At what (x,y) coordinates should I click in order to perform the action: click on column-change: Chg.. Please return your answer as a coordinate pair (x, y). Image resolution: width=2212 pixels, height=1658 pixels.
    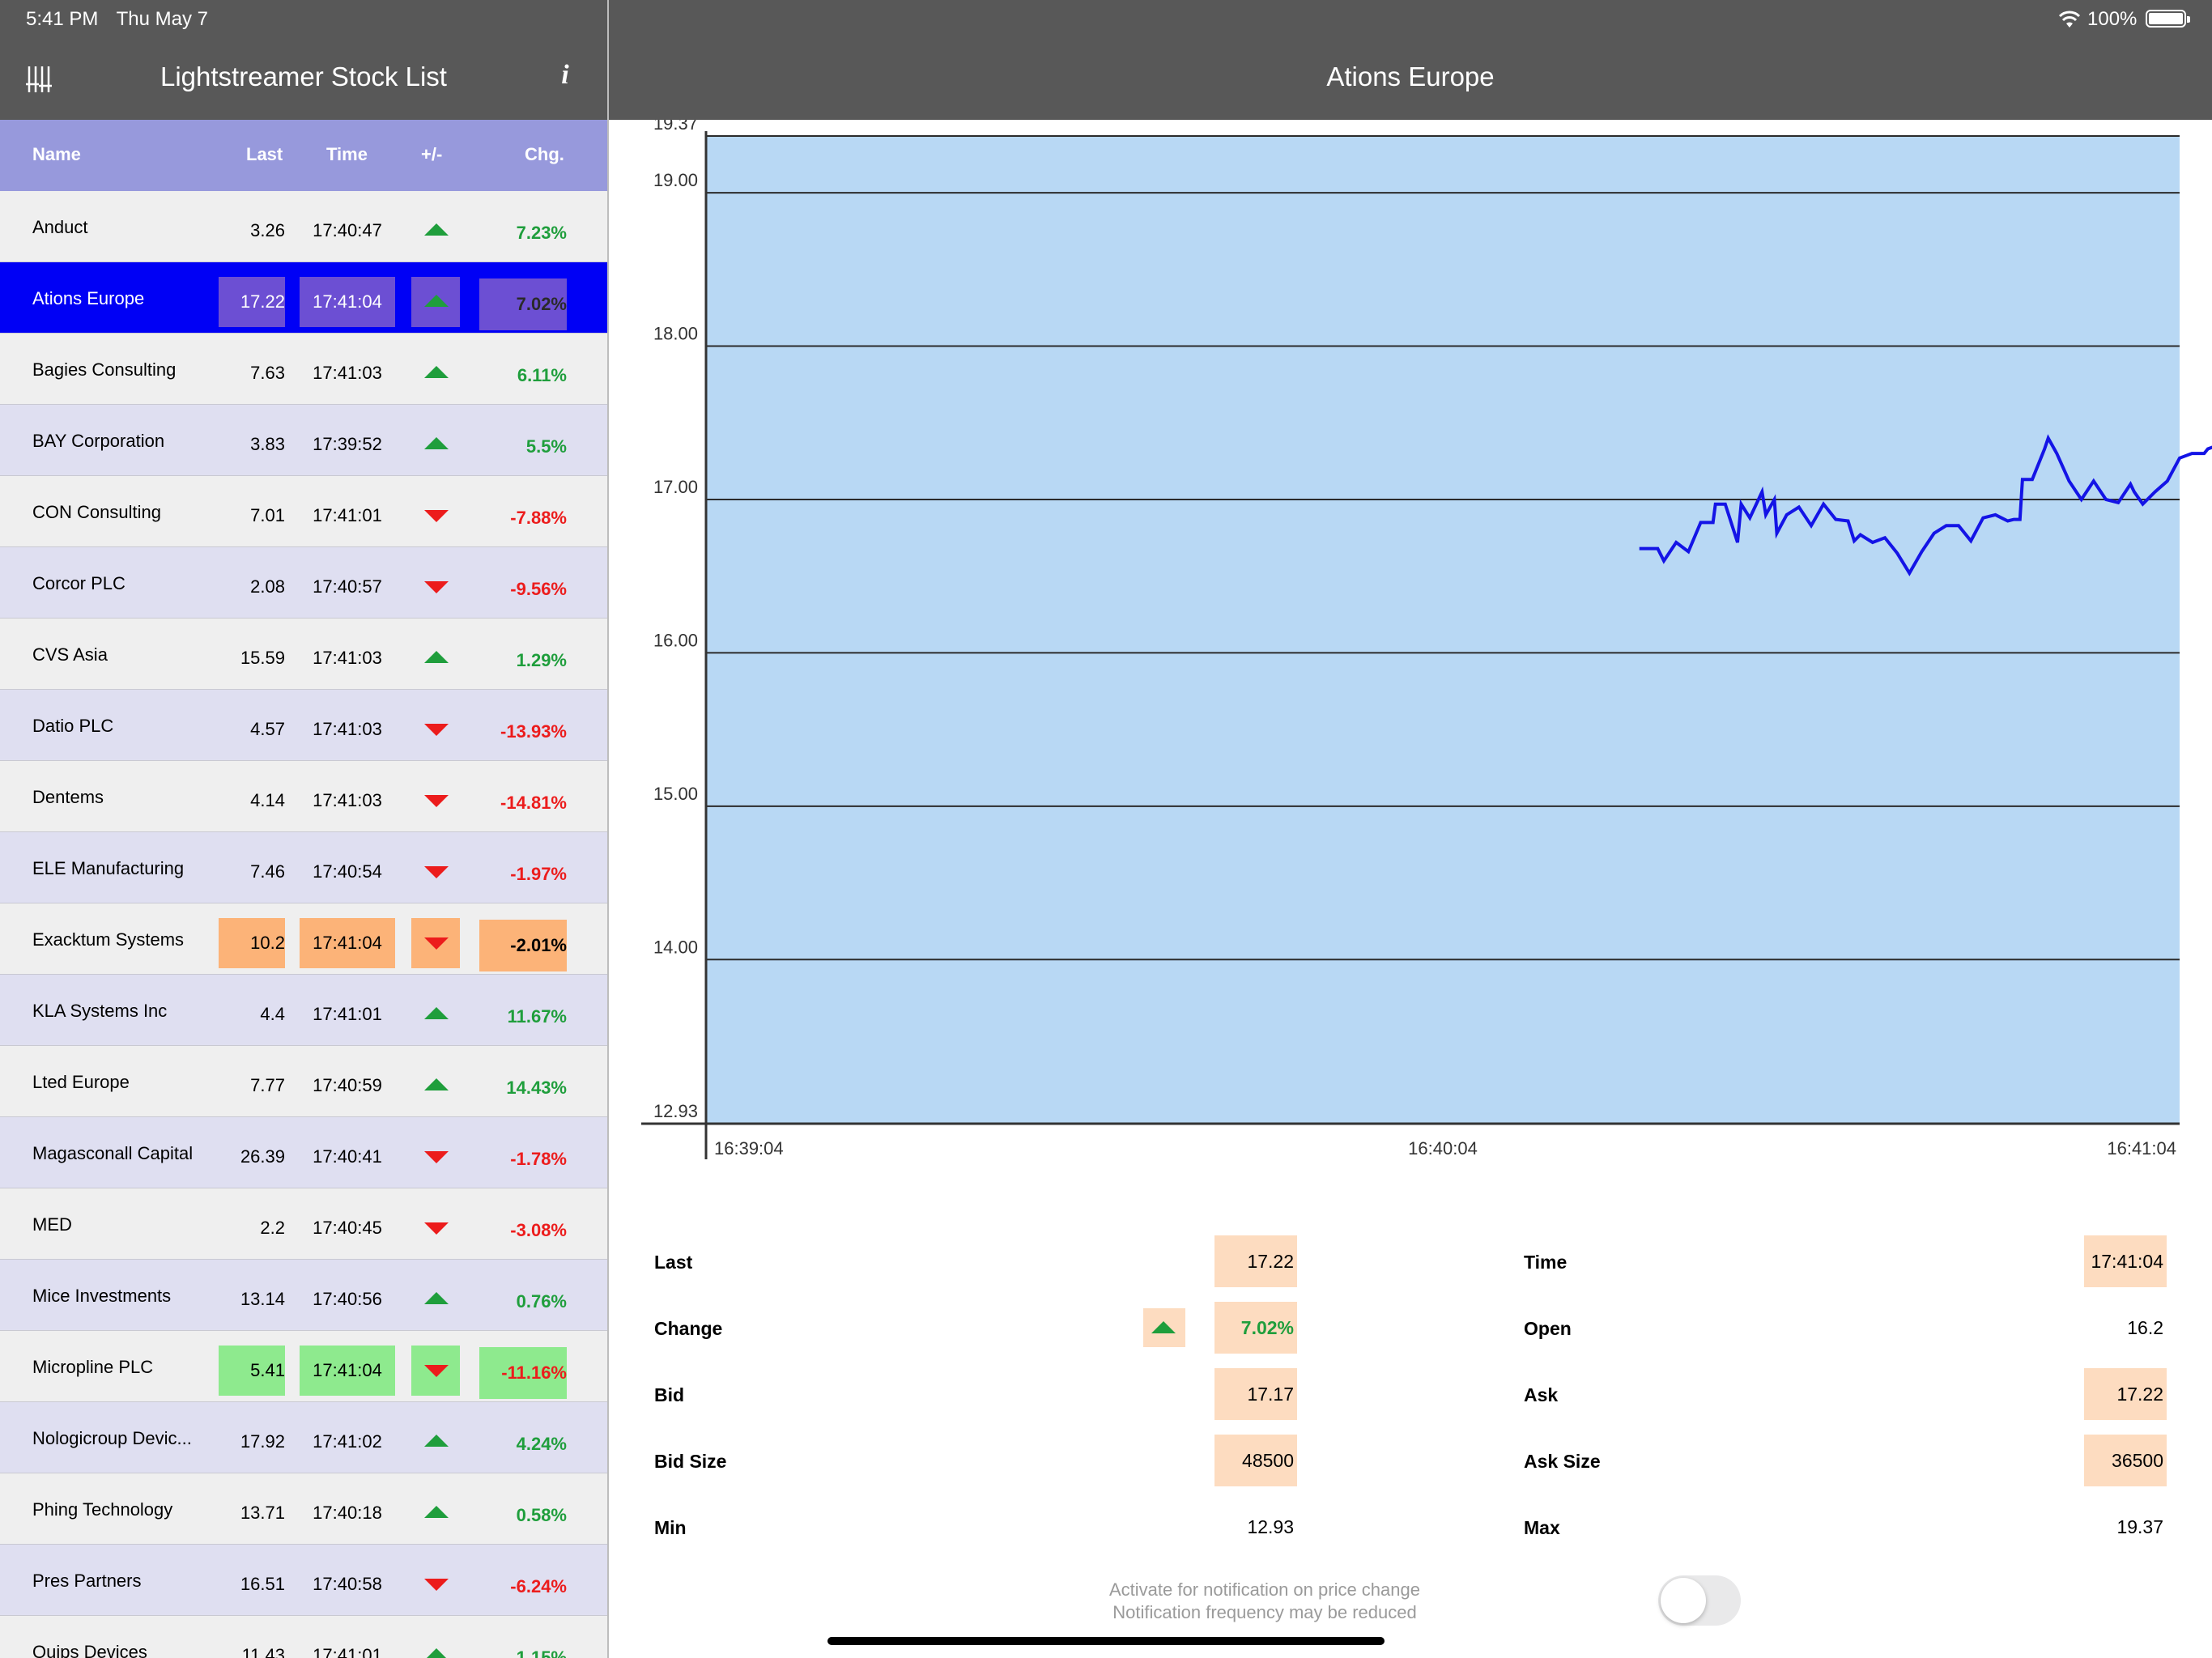
    Looking at the image, I should click on (544, 154).